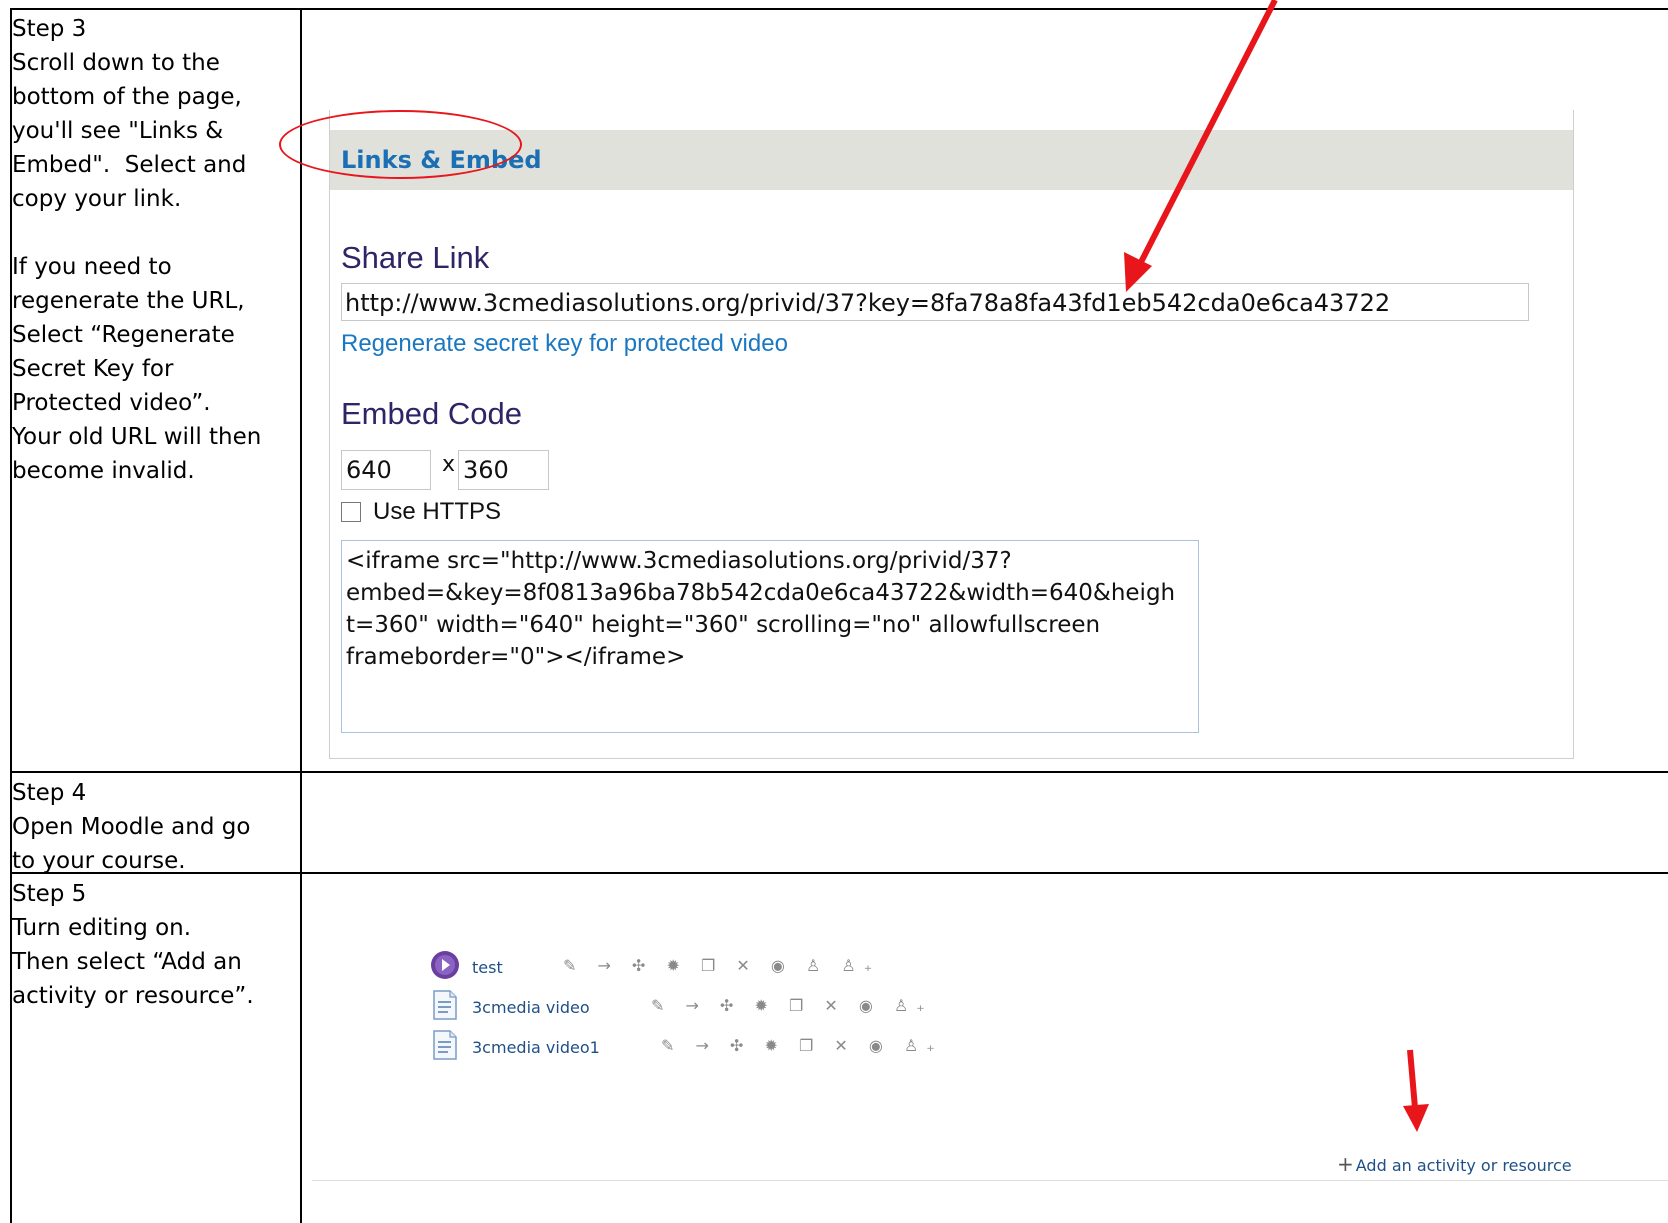 This screenshot has height=1223, width=1668. What do you see at coordinates (93, 369) in the screenshot?
I see `step-text-line: Secret Key for` at bounding box center [93, 369].